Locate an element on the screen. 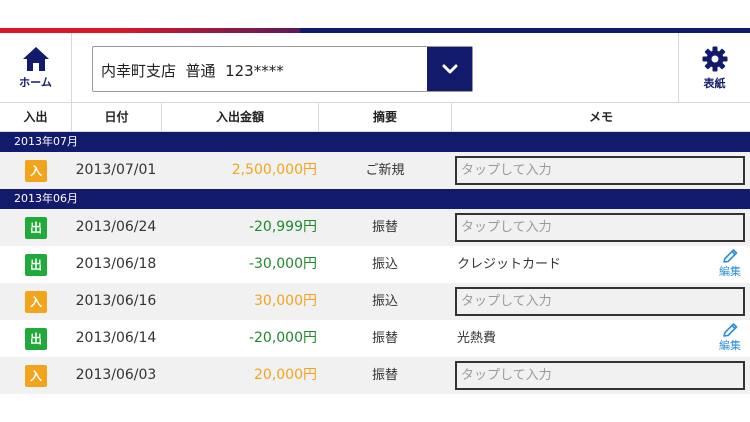 The image size is (750, 422). transaction-date: 2013/06/16 is located at coordinates (116, 301).